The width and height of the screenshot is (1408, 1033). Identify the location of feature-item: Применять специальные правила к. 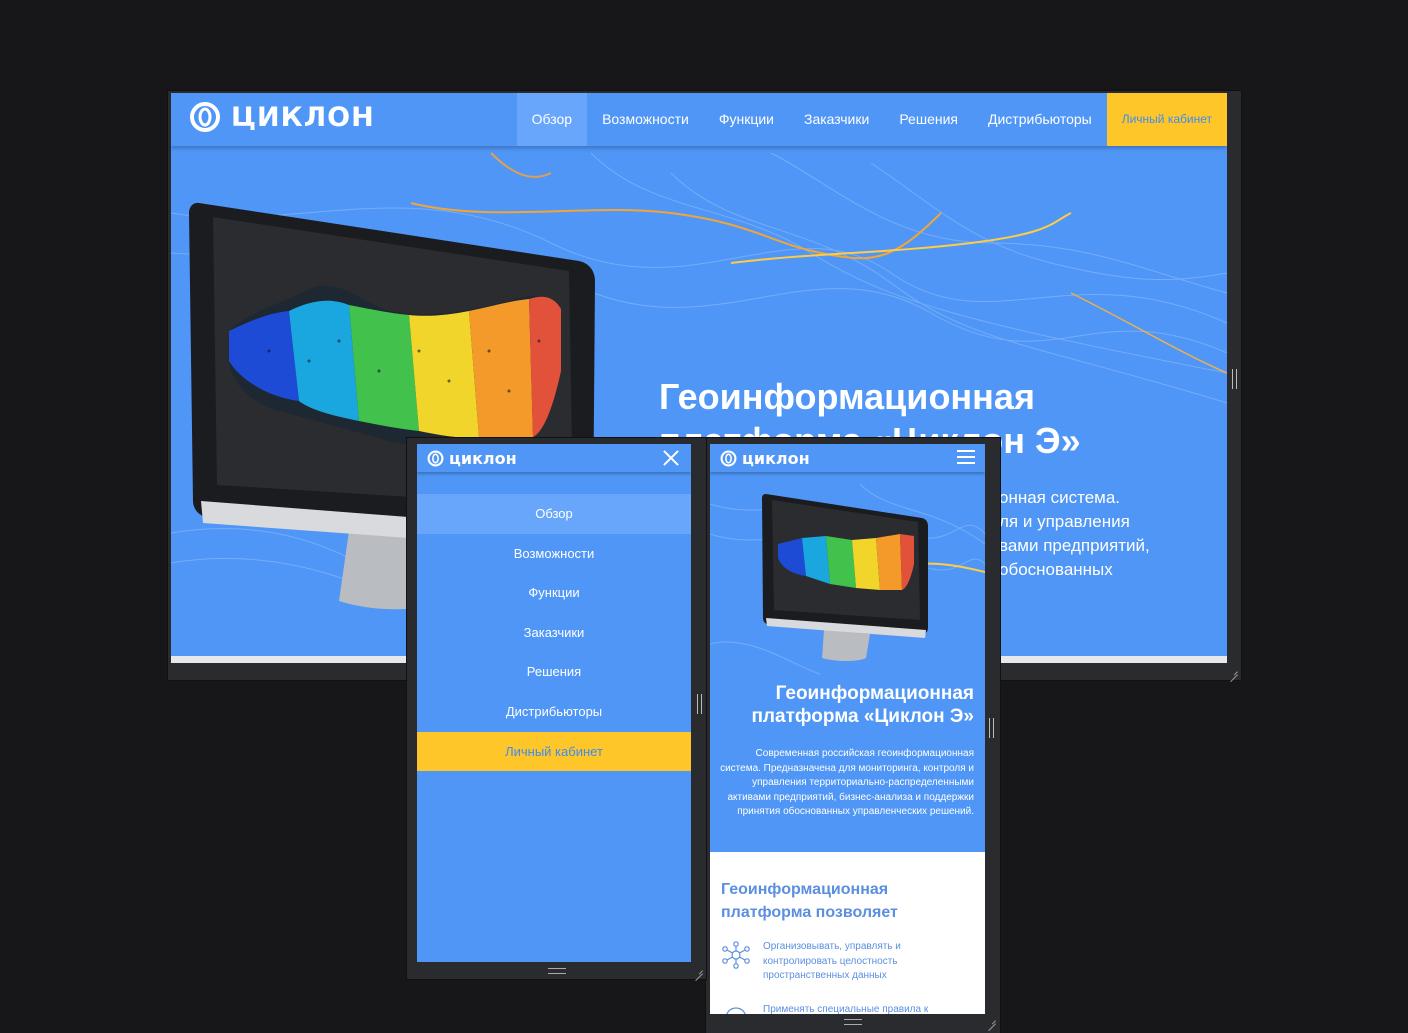
(848, 1008).